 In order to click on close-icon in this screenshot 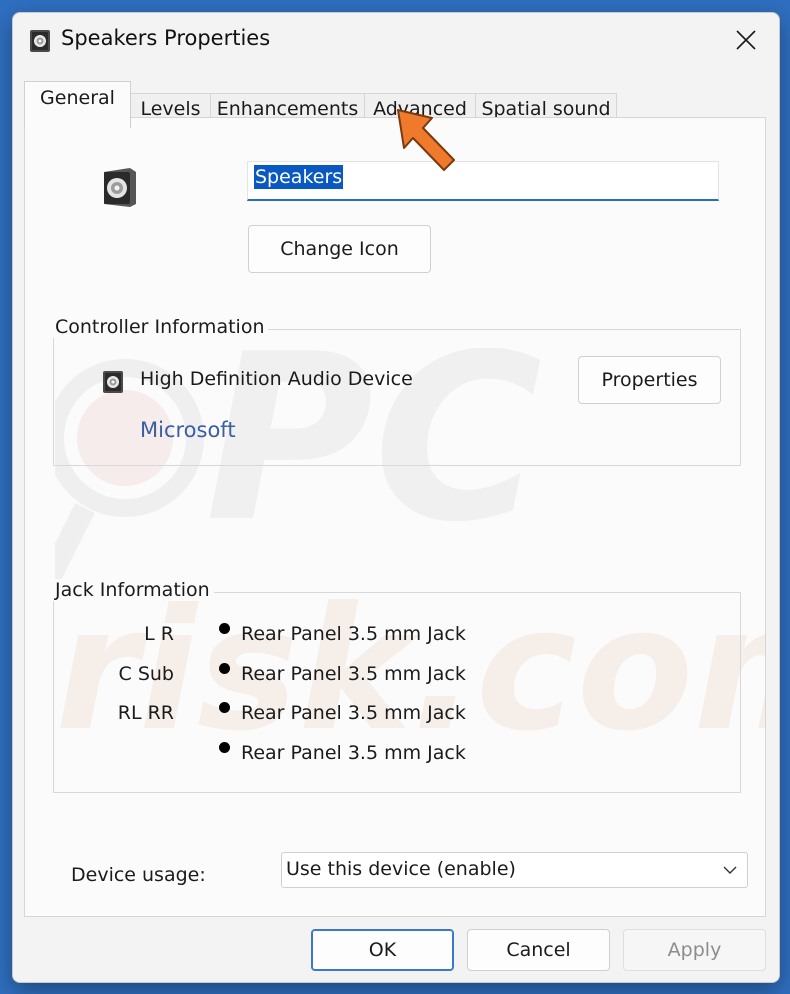, I will do `click(746, 40)`.